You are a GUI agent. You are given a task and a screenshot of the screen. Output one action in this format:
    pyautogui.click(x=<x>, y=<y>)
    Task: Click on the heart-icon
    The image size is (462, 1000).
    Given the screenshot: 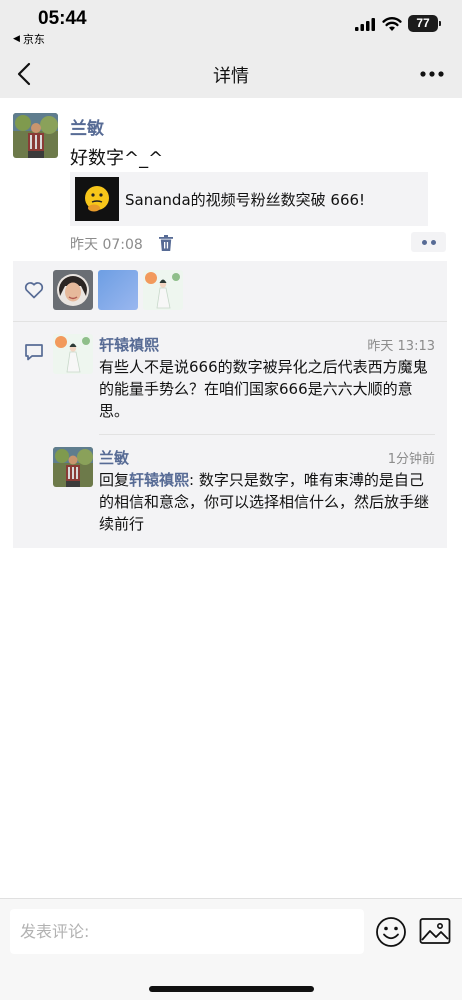 What is the action you would take?
    pyautogui.click(x=34, y=290)
    